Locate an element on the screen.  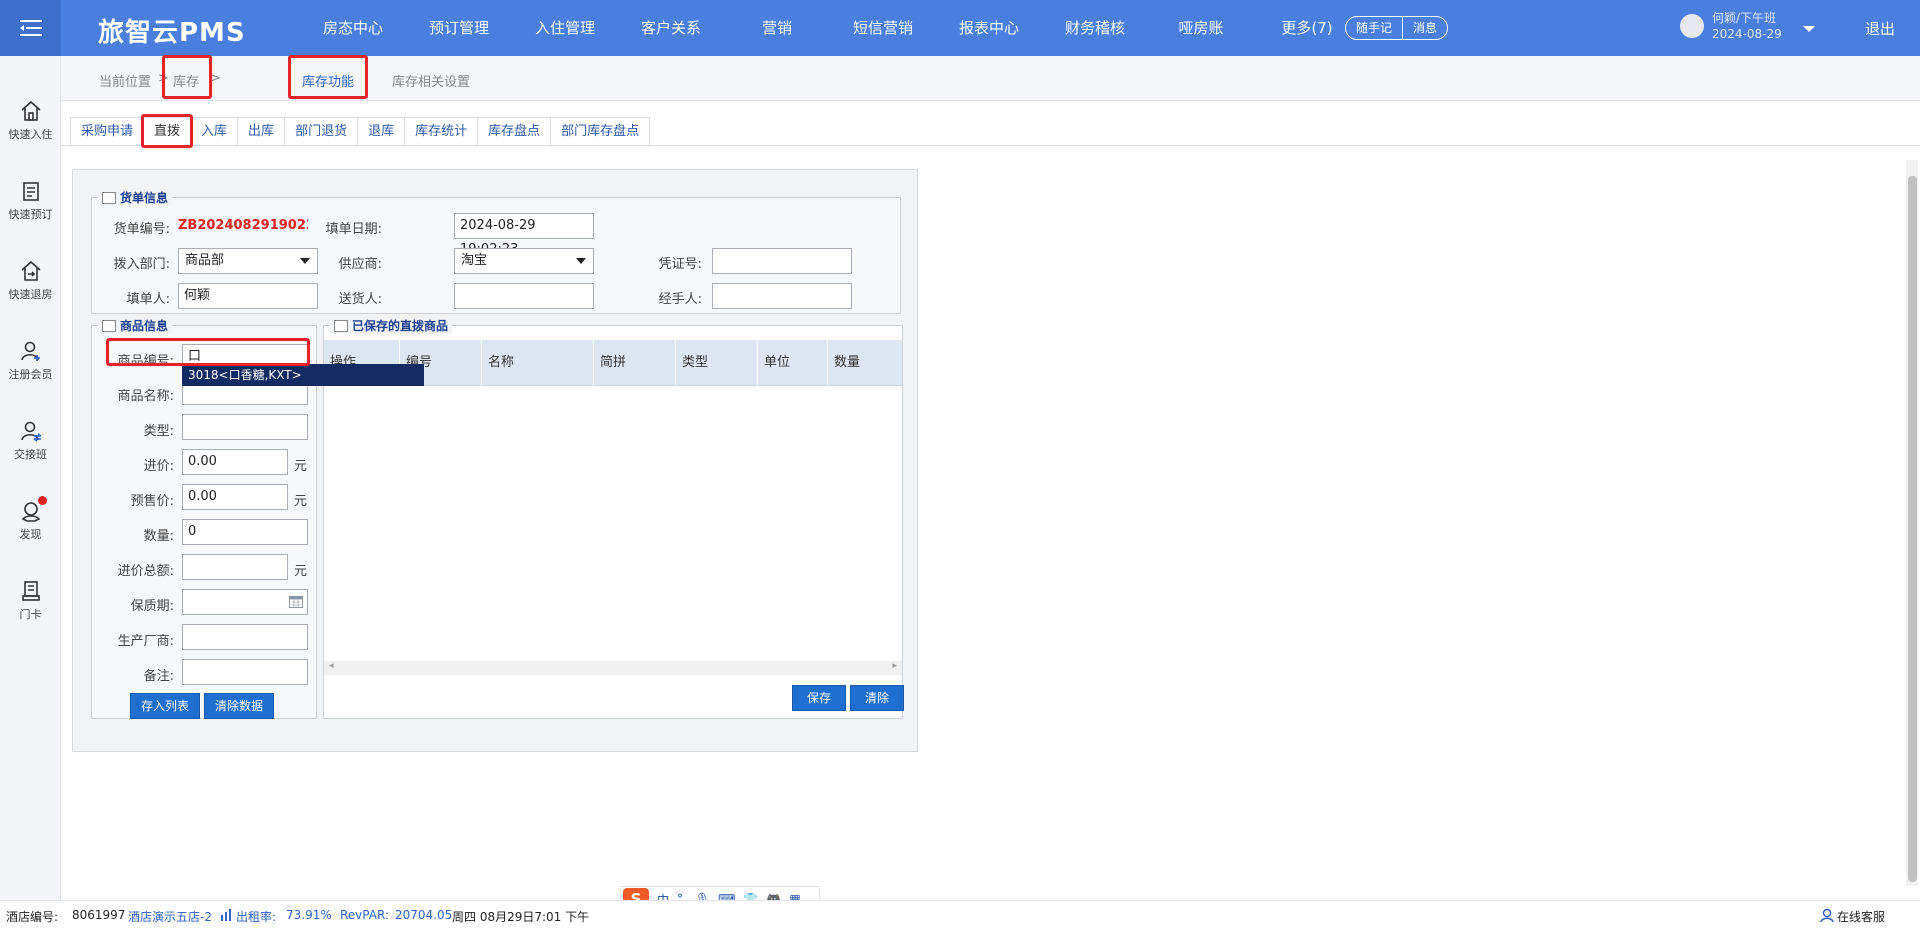
saved-goods-legend: 已保存的直拨商品 is located at coordinates (391, 325).